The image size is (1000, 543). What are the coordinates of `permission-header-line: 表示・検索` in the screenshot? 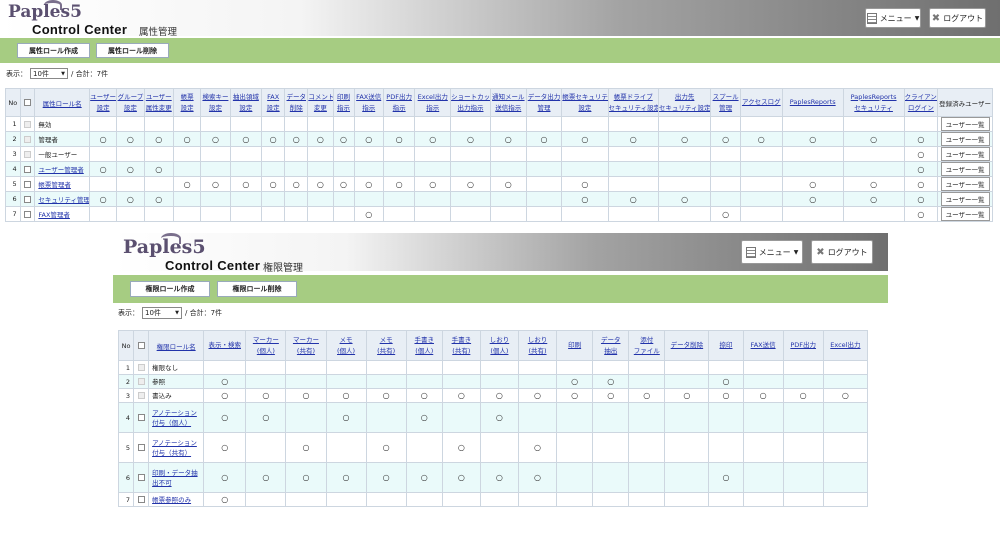 It's located at (225, 345).